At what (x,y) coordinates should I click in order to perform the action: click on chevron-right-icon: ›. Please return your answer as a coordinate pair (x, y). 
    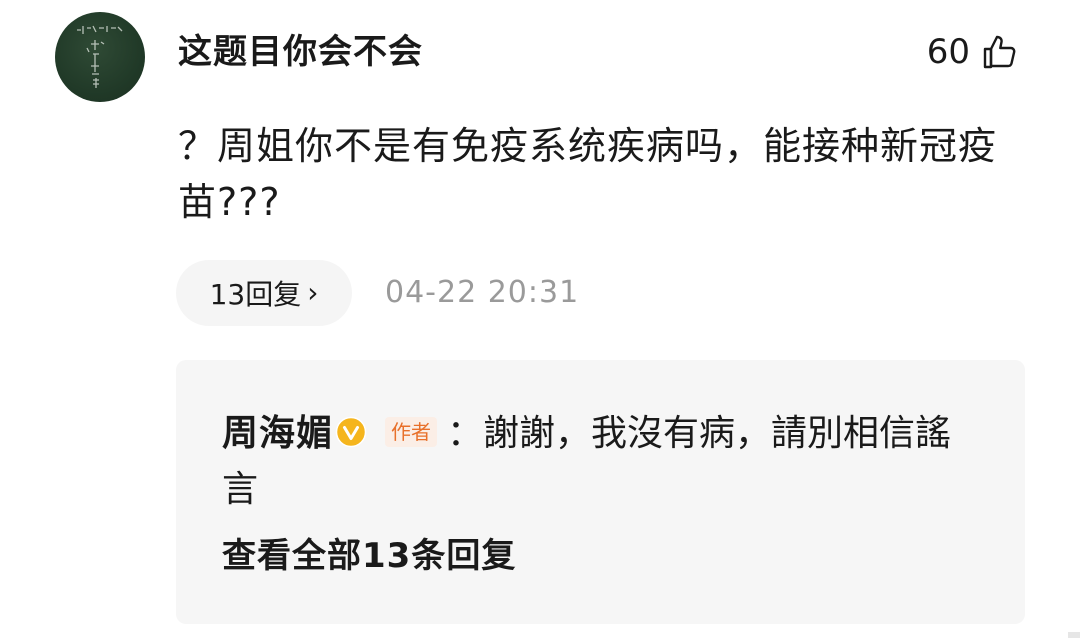
    Looking at the image, I should click on (313, 292).